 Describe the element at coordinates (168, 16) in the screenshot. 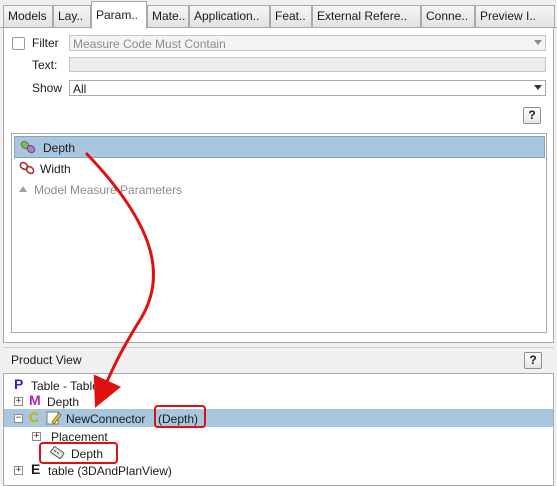

I see `tab-materials: Mate..` at that location.